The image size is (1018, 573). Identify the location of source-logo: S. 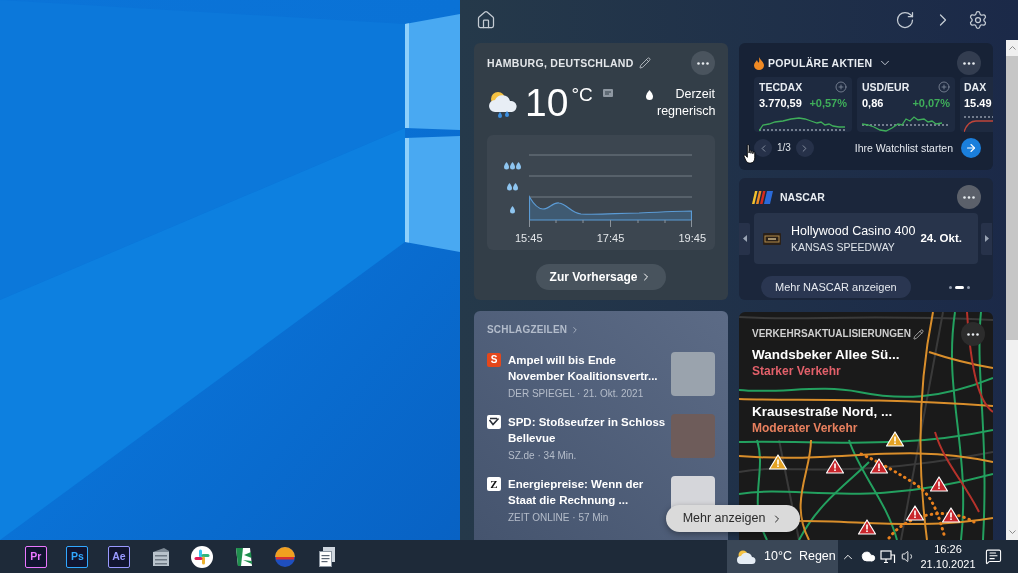
(494, 360).